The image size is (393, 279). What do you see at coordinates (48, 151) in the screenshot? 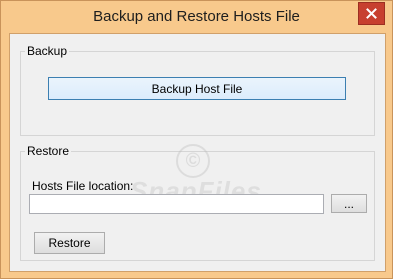
I see `restore-group-label: Restore` at bounding box center [48, 151].